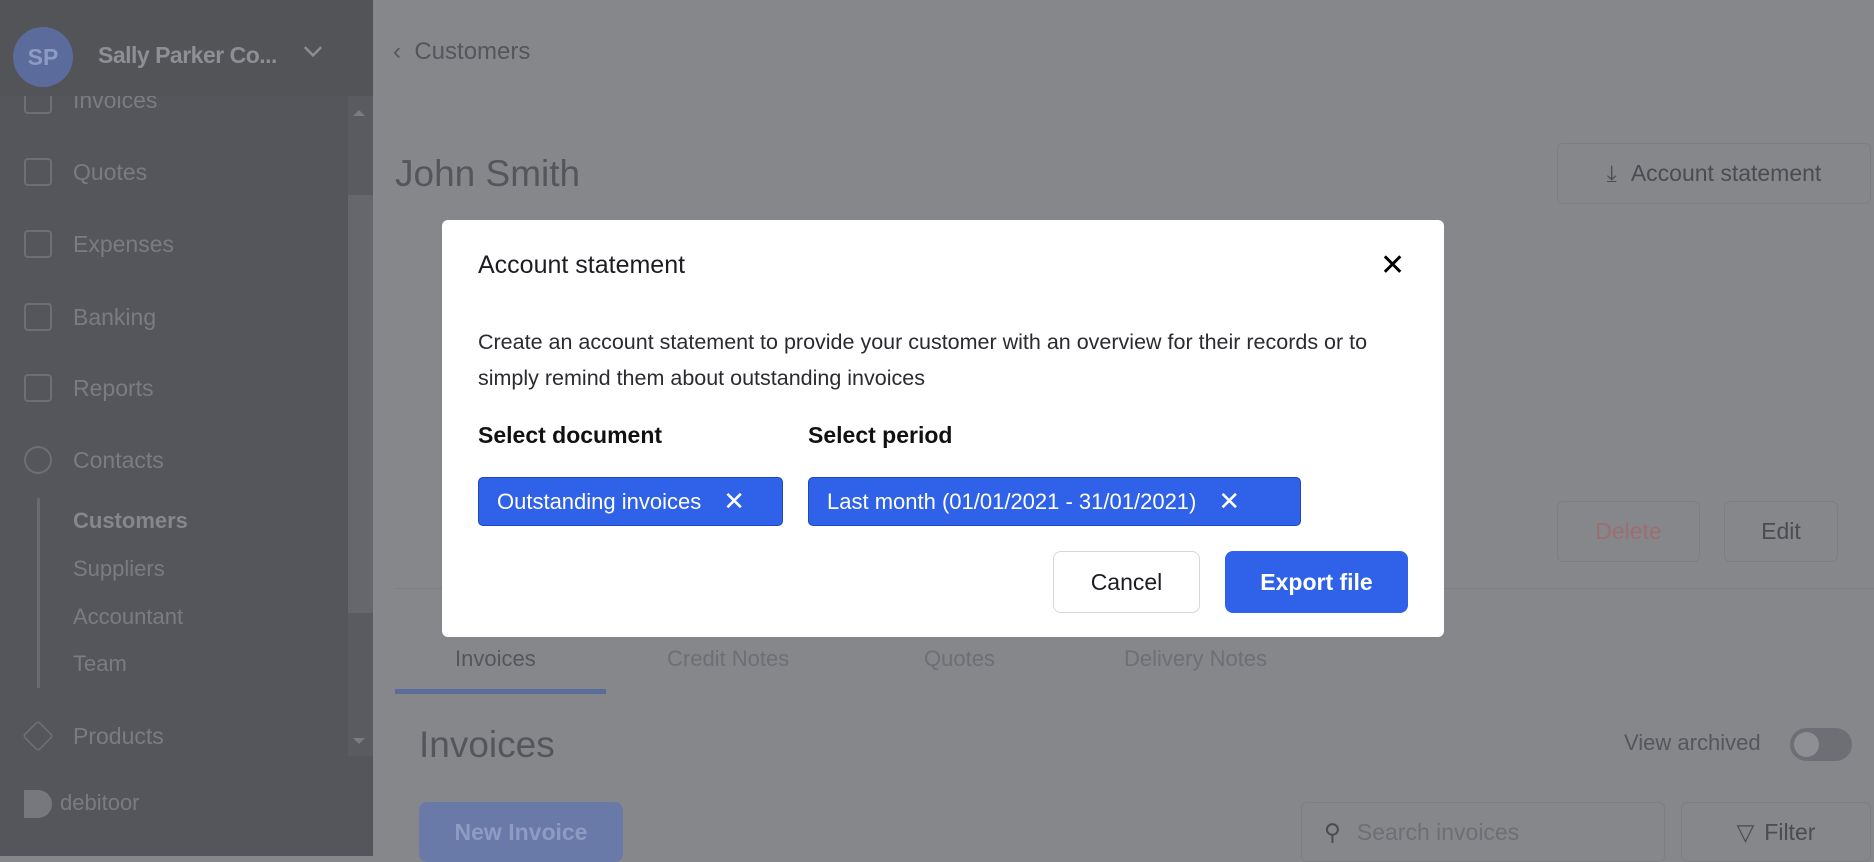  Describe the element at coordinates (521, 832) in the screenshot. I see `new-invoice-button: New Invoice` at that location.